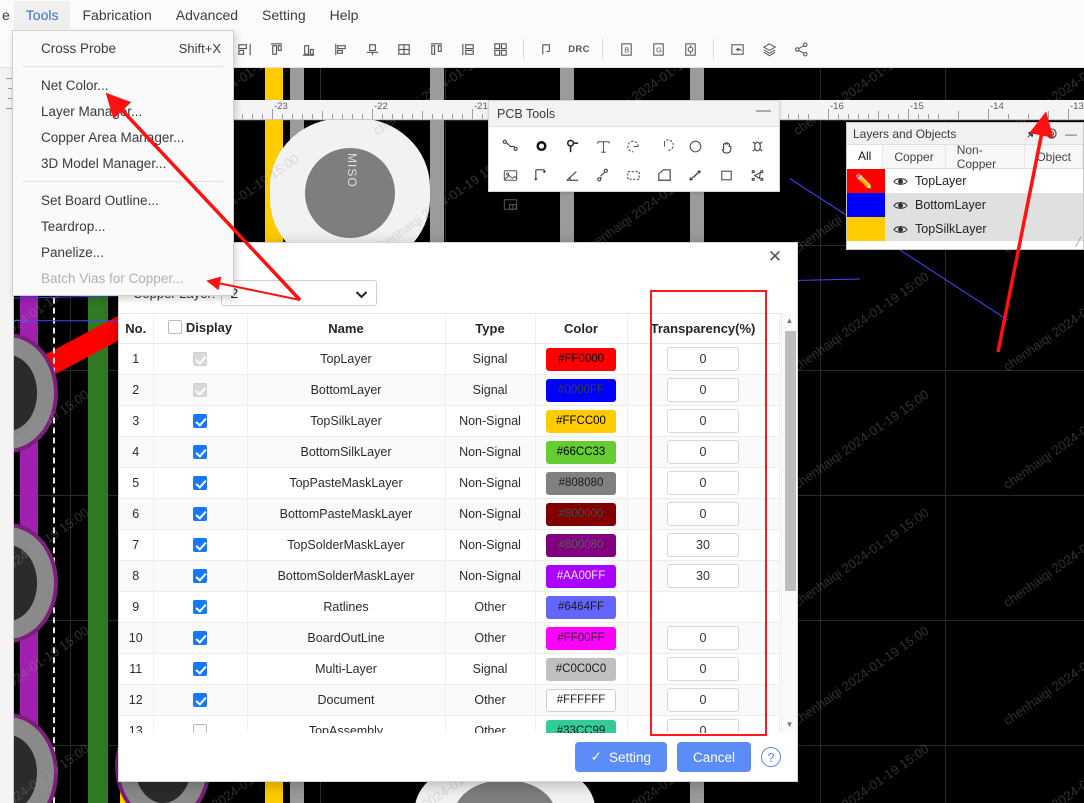 This screenshot has width=1084, height=803. I want to click on color-swatch: #FF0000, so click(581, 359).